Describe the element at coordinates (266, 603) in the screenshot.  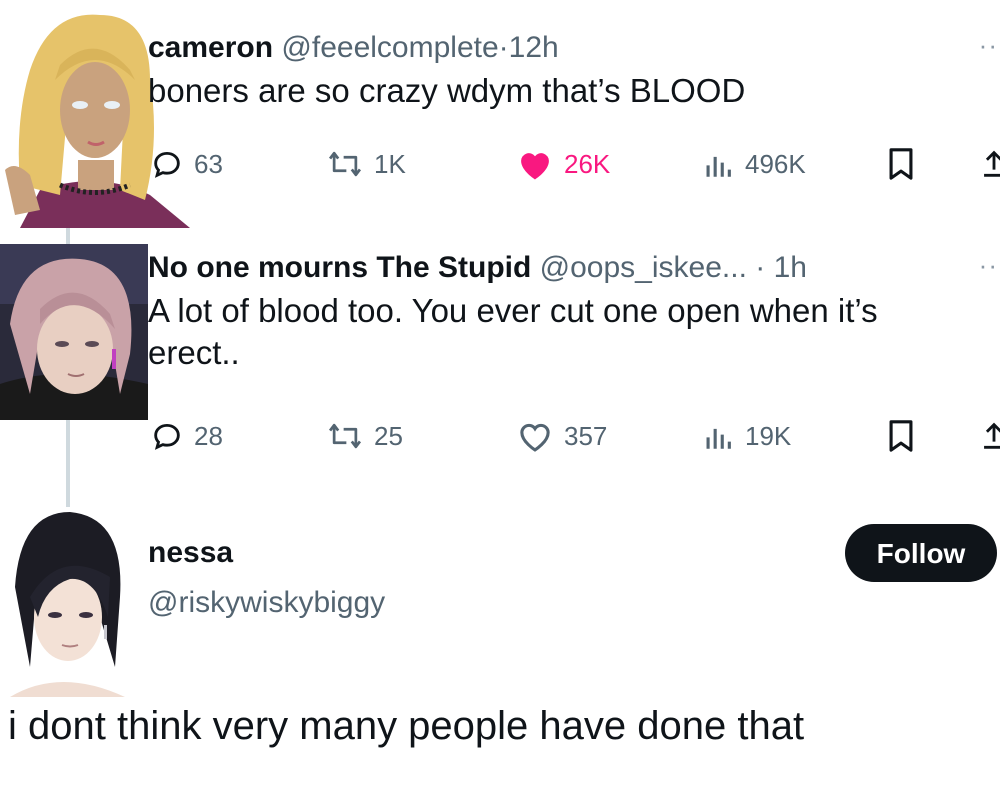
I see `user-handle: @riskywiskybiggy` at that location.